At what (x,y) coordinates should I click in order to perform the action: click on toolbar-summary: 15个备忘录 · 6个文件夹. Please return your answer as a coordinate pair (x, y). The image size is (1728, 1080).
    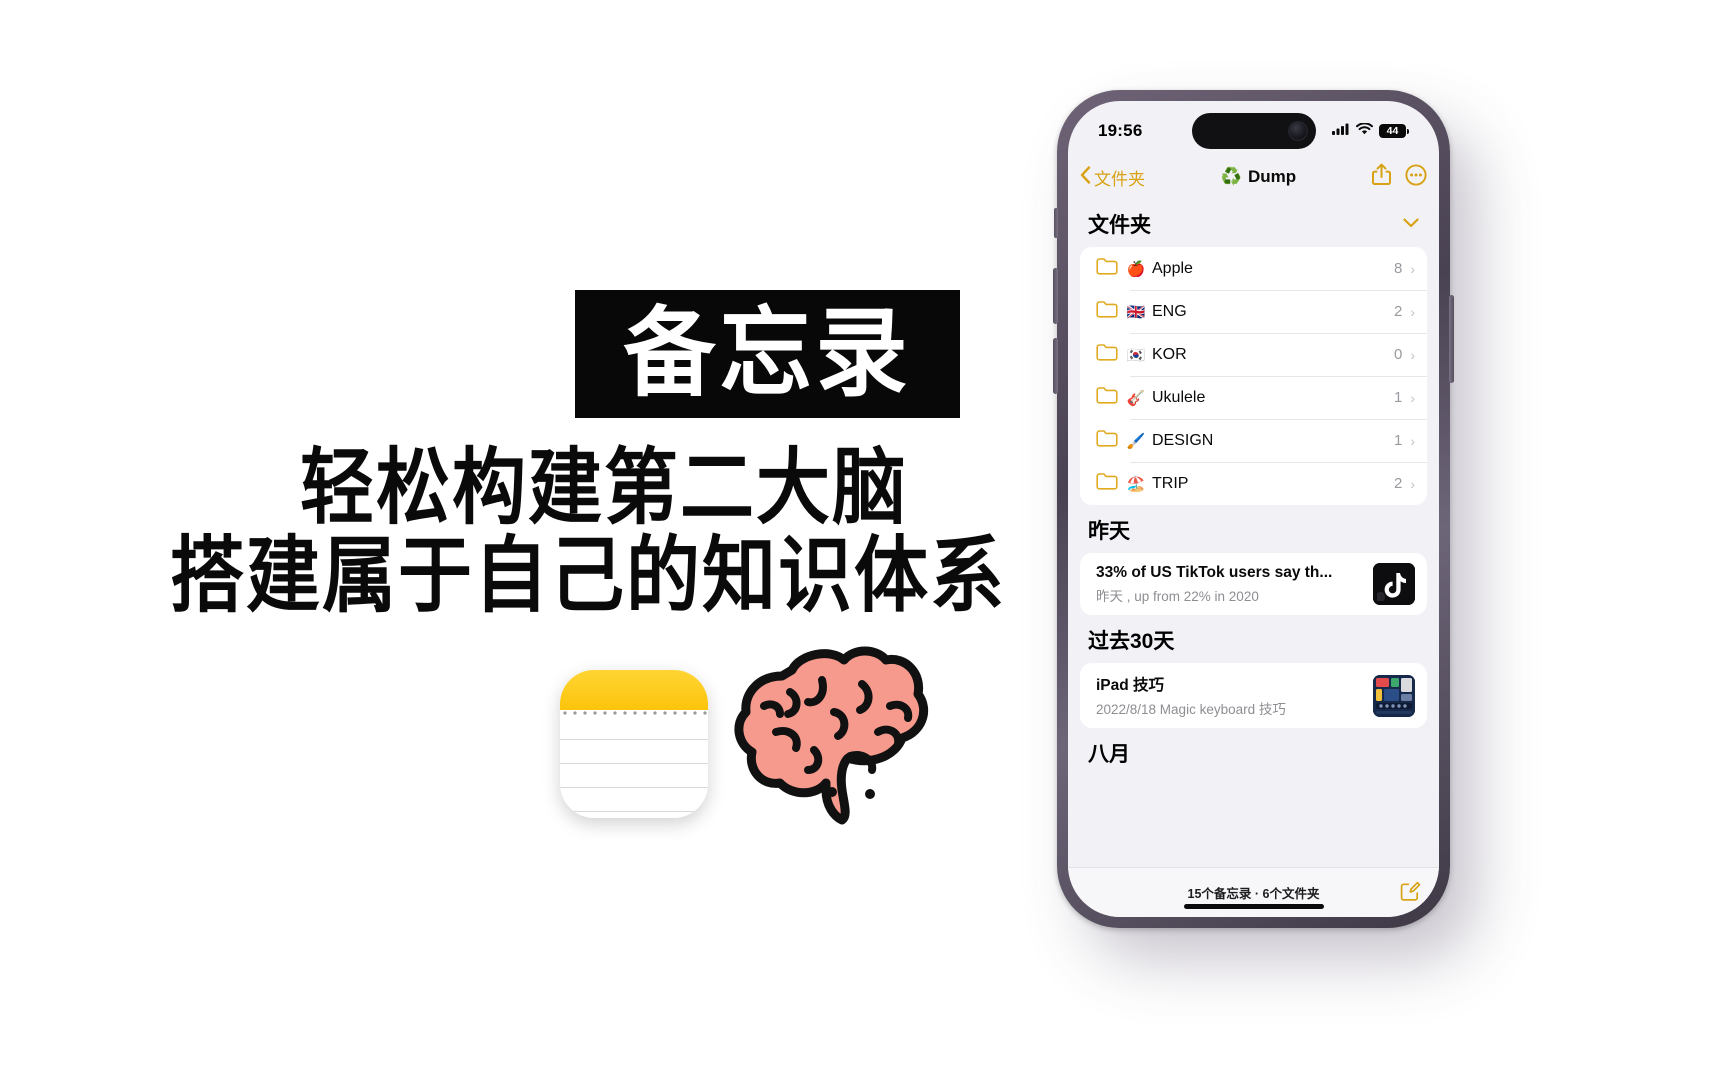
    Looking at the image, I should click on (1253, 894).